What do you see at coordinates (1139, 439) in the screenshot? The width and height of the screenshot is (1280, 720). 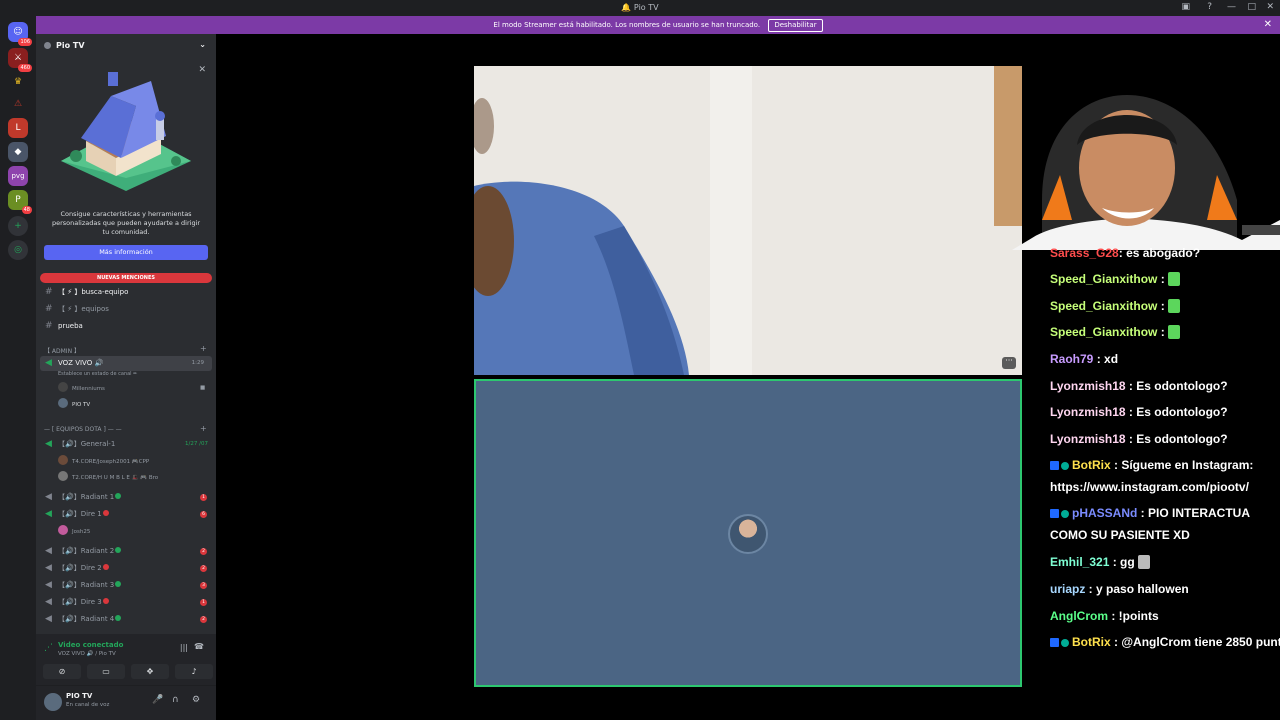 I see `chat-message: Lyonzmish18 : Es odontologo?` at bounding box center [1139, 439].